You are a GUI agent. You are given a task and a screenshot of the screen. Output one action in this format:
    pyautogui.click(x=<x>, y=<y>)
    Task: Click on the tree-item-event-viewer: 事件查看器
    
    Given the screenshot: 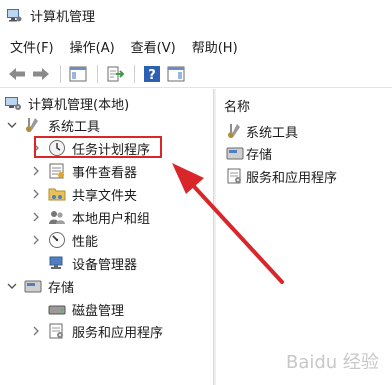 What is the action you would take?
    pyautogui.click(x=83, y=171)
    